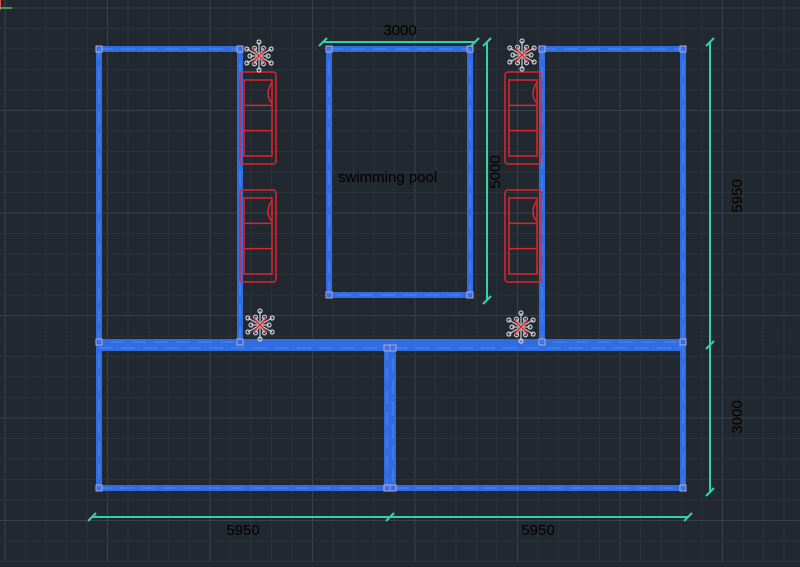 This screenshot has width=800, height=567. I want to click on dim-bottom-left-label: 5950, so click(242, 530).